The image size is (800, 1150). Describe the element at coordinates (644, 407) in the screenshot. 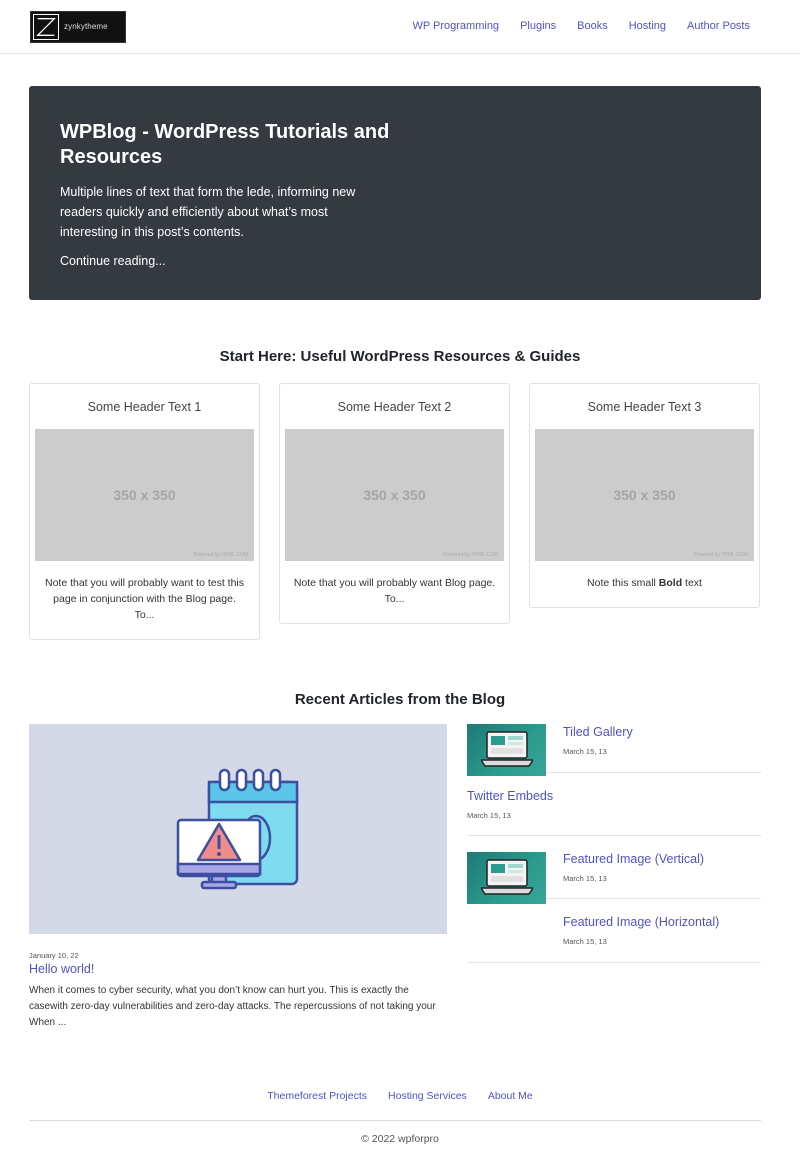

I see `card-header: Some Header Text 3` at that location.